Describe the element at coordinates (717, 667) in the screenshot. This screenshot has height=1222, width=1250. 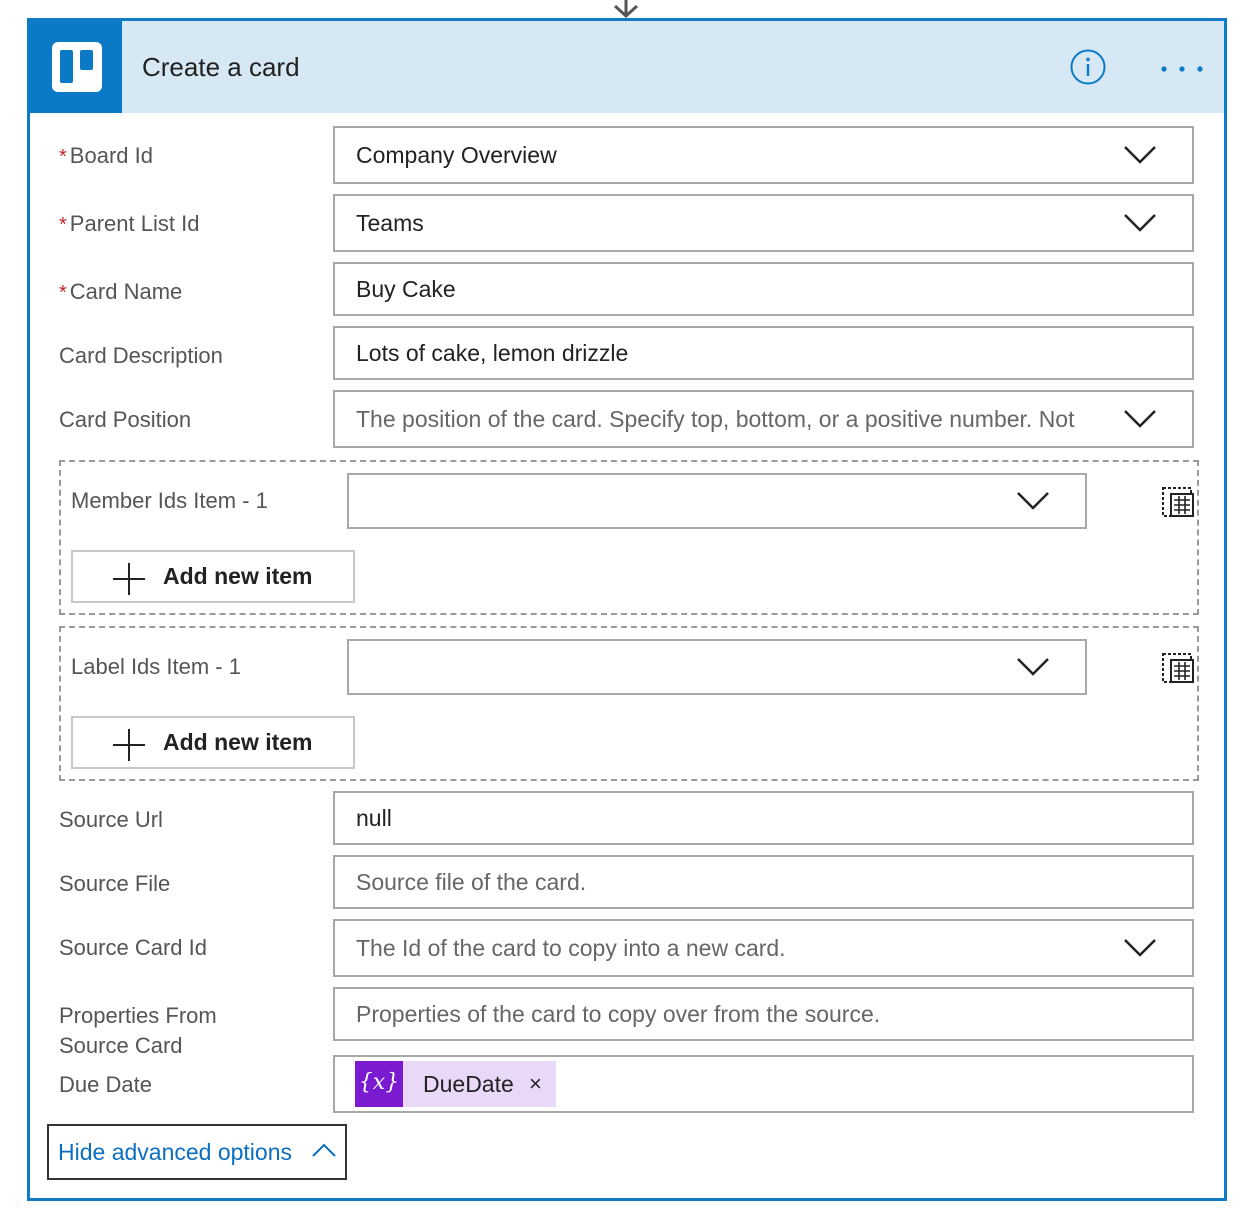
I see `label-ids-dropdown` at that location.